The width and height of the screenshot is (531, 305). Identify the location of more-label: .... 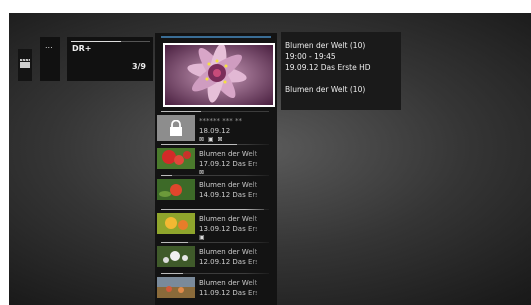
(49, 45).